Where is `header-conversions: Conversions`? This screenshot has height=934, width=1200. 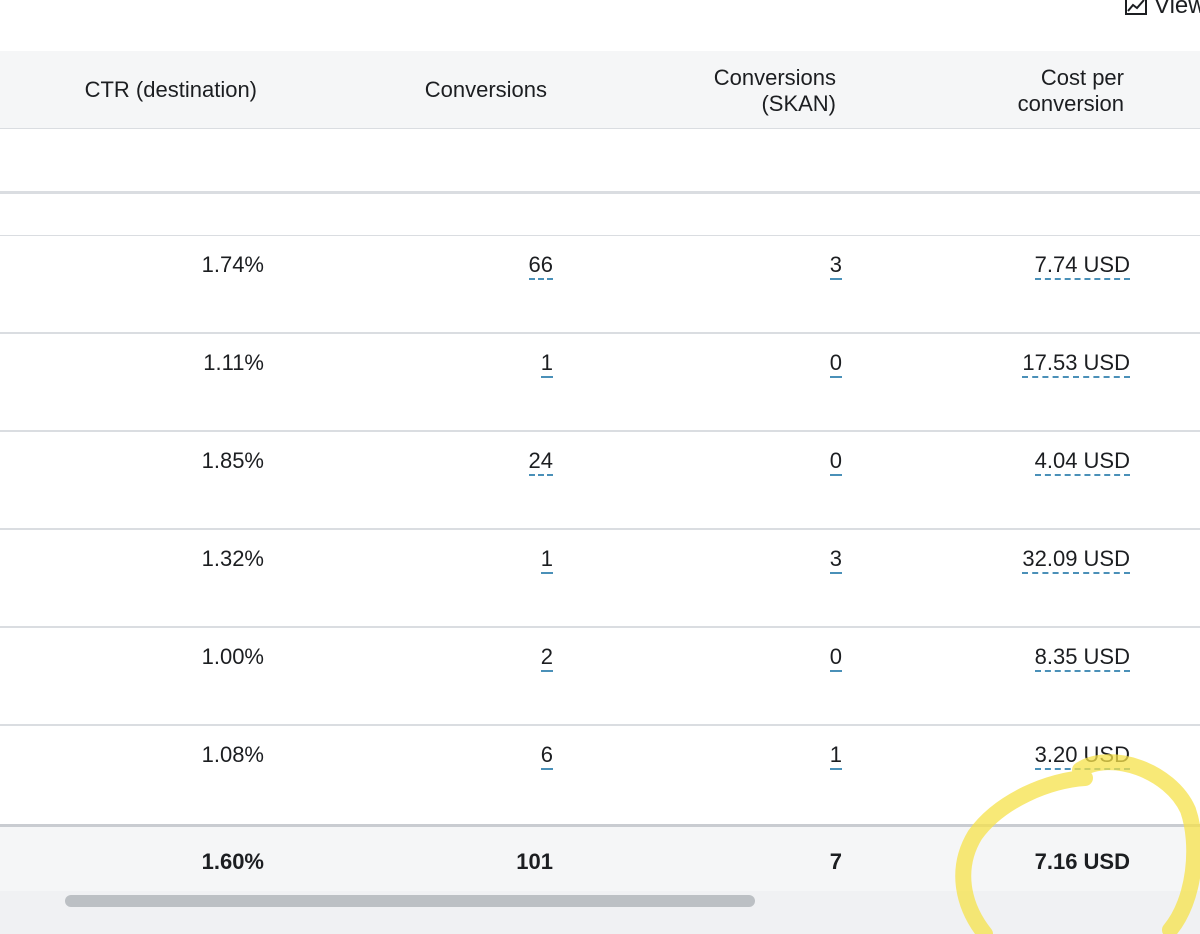
header-conversions: Conversions is located at coordinates (486, 90).